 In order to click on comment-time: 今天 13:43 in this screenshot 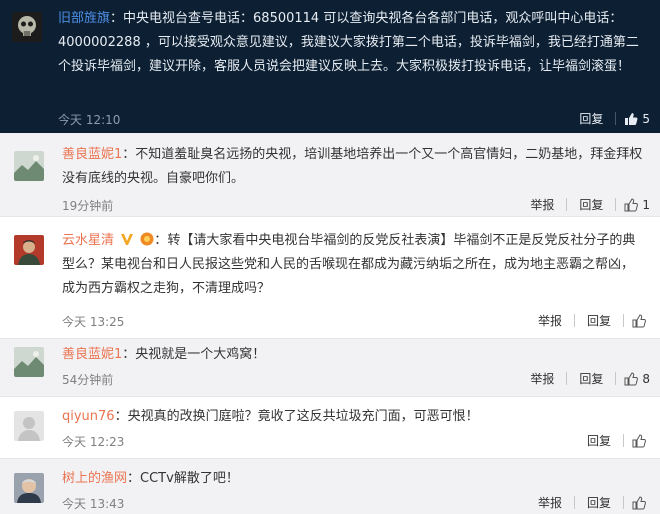, I will do `click(93, 504)`.